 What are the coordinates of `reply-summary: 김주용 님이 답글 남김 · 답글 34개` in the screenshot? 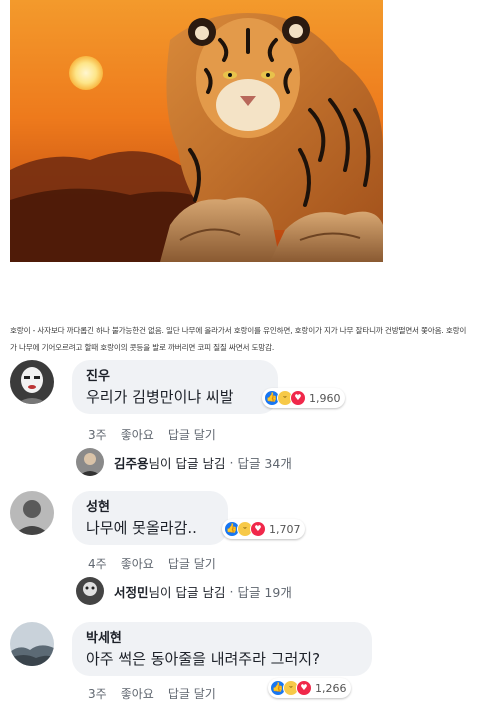 It's located at (184, 462).